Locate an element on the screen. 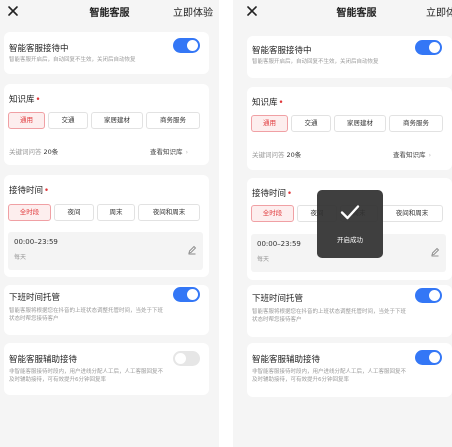  time-slot: 00:00–23:59 每天 is located at coordinates (105, 251).